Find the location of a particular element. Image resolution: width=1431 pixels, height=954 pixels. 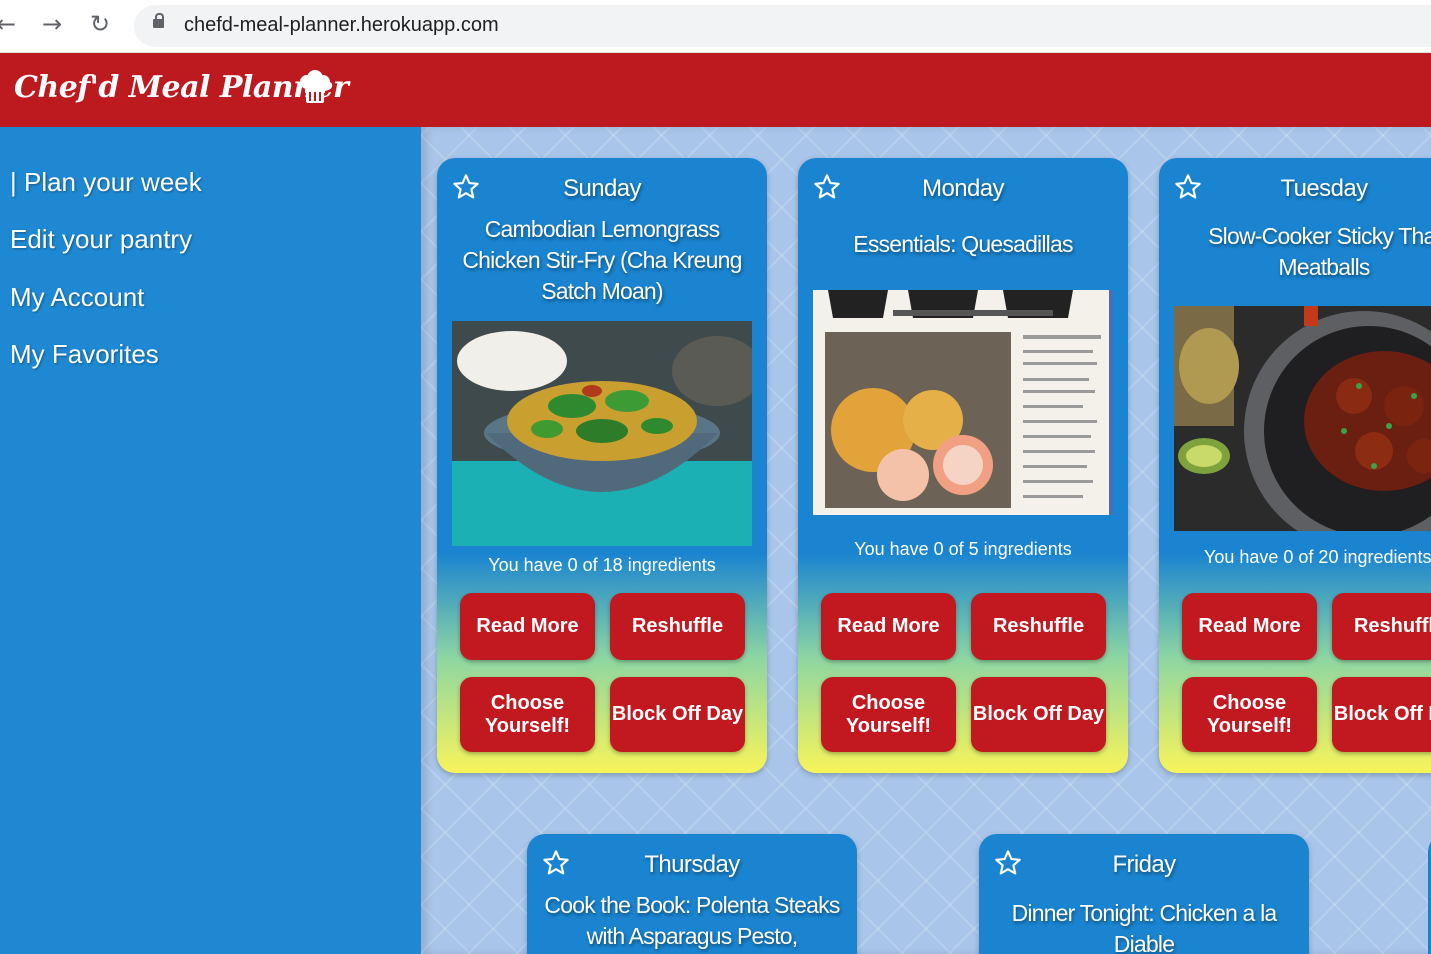

day-label: Monday is located at coordinates (963, 188).